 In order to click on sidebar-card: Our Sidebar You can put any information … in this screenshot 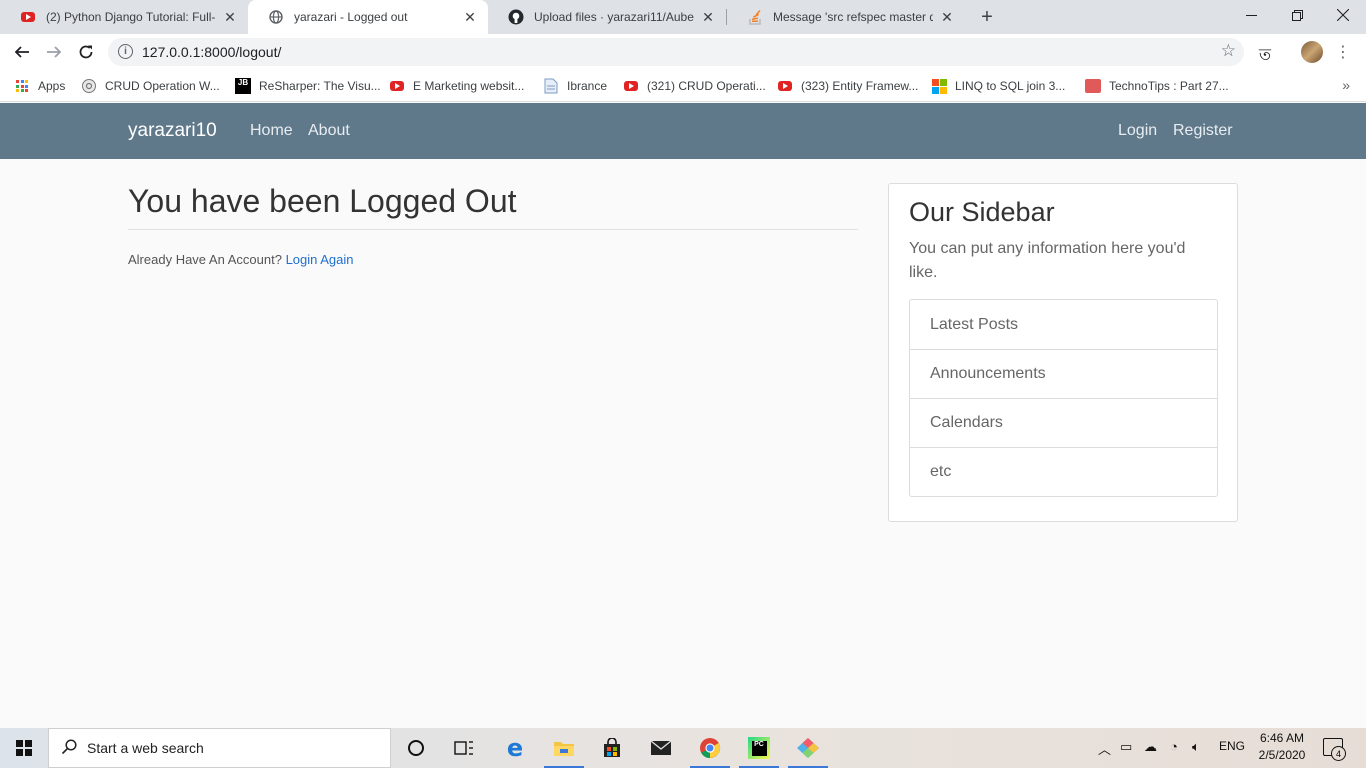, I will do `click(1063, 352)`.